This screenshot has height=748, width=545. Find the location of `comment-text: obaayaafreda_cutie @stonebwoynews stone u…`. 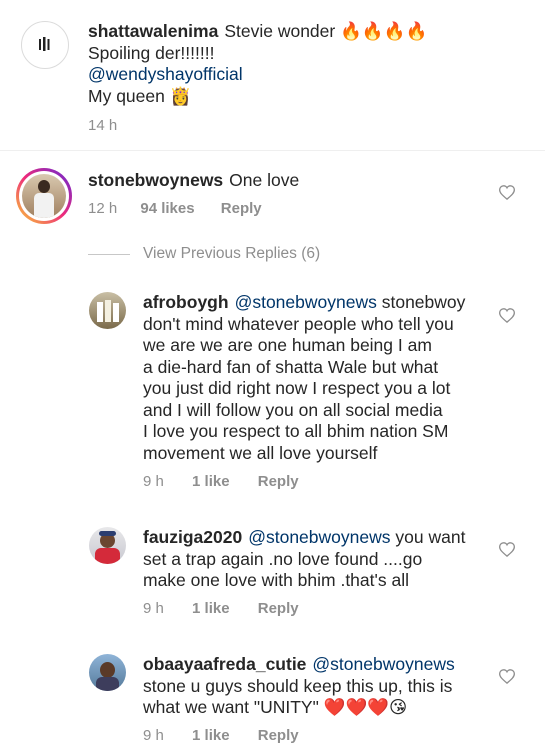

comment-text: obaayaafreda_cutie @stonebwoynews stone u… is located at coordinates (299, 685).